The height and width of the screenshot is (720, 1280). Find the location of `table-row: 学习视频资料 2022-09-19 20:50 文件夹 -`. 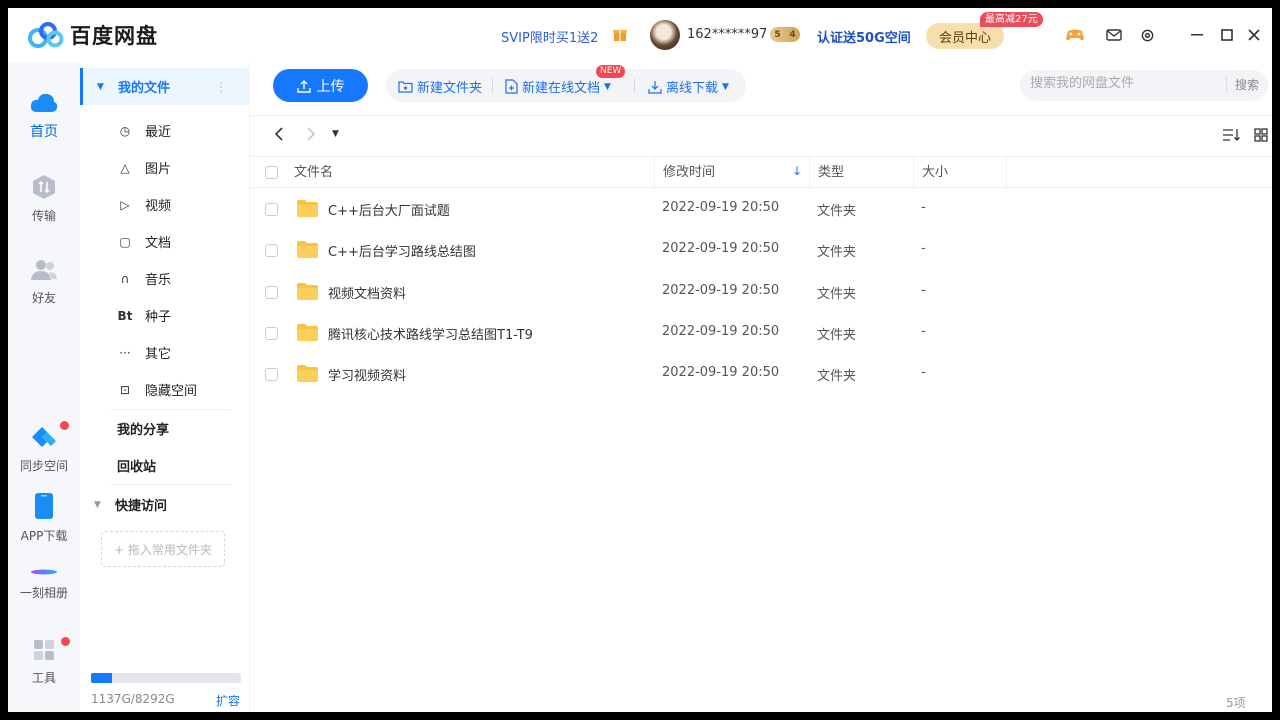

table-row: 学习视频资料 2022-09-19 20:50 文件夹 - is located at coordinates (761, 374).